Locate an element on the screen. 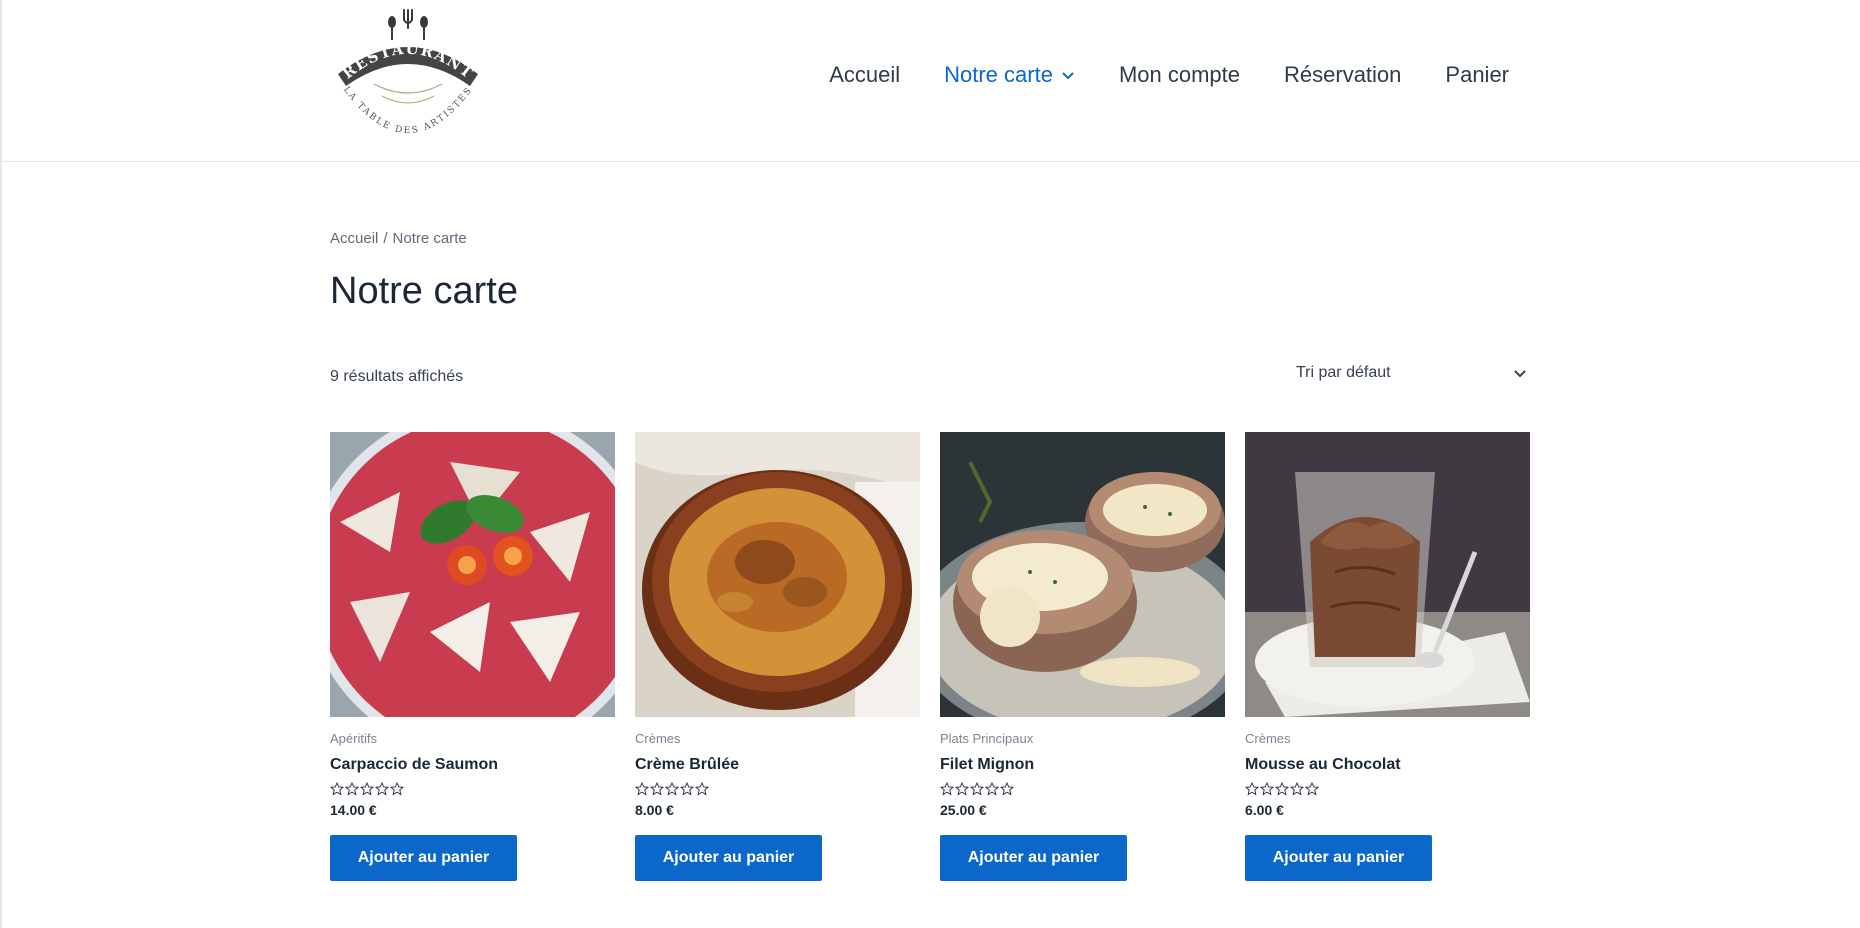 The width and height of the screenshot is (1860, 928). nav-label: Panier is located at coordinates (1477, 74).